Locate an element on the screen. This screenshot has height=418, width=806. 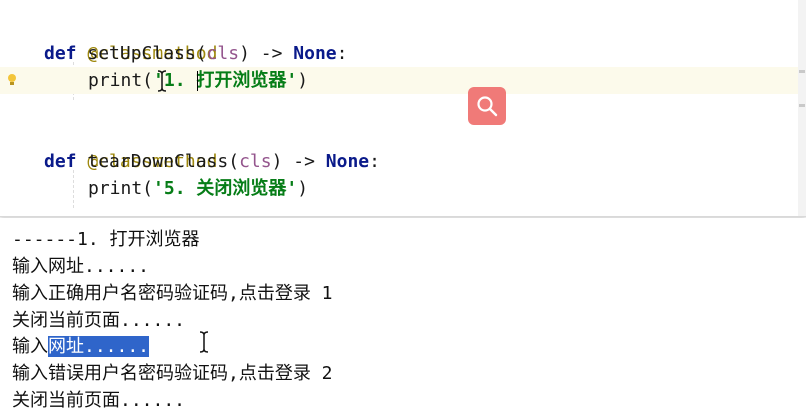
indent-guide is located at coordinates (73, 189).